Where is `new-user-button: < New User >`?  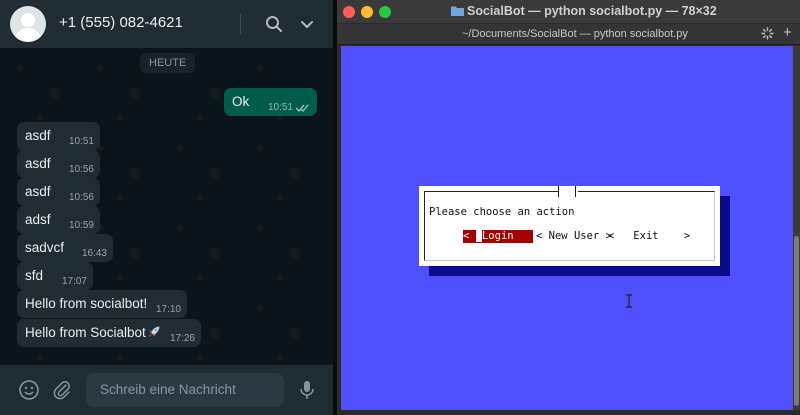
new-user-button: < New User > is located at coordinates (574, 236).